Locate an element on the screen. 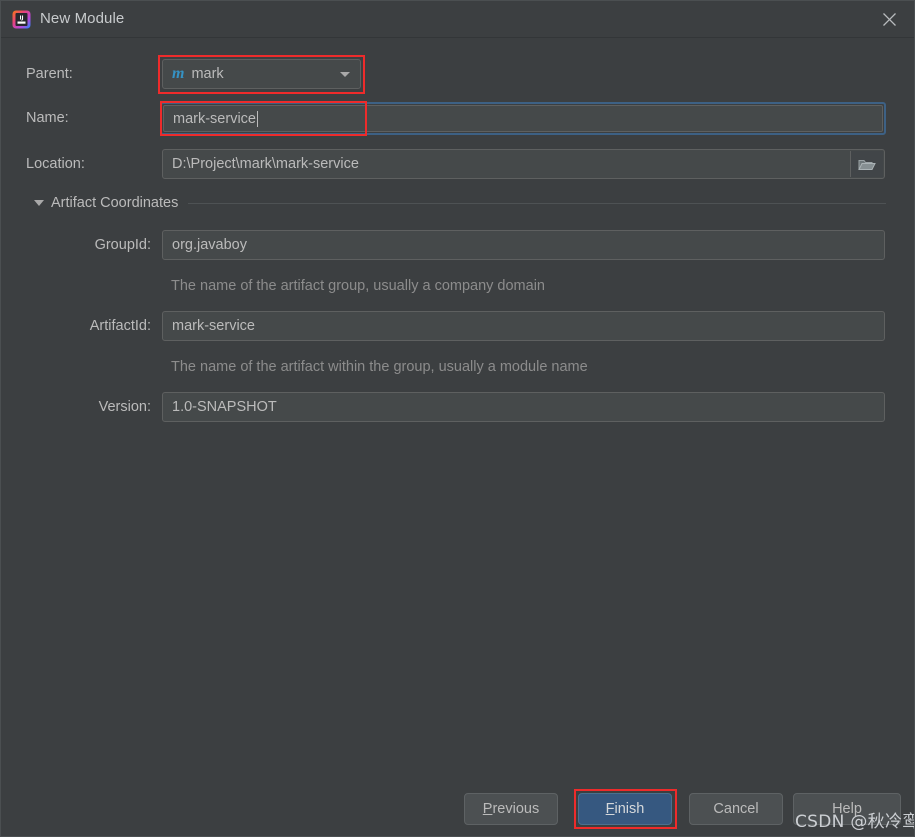 The height and width of the screenshot is (837, 915). parent-value: mark is located at coordinates (207, 74).